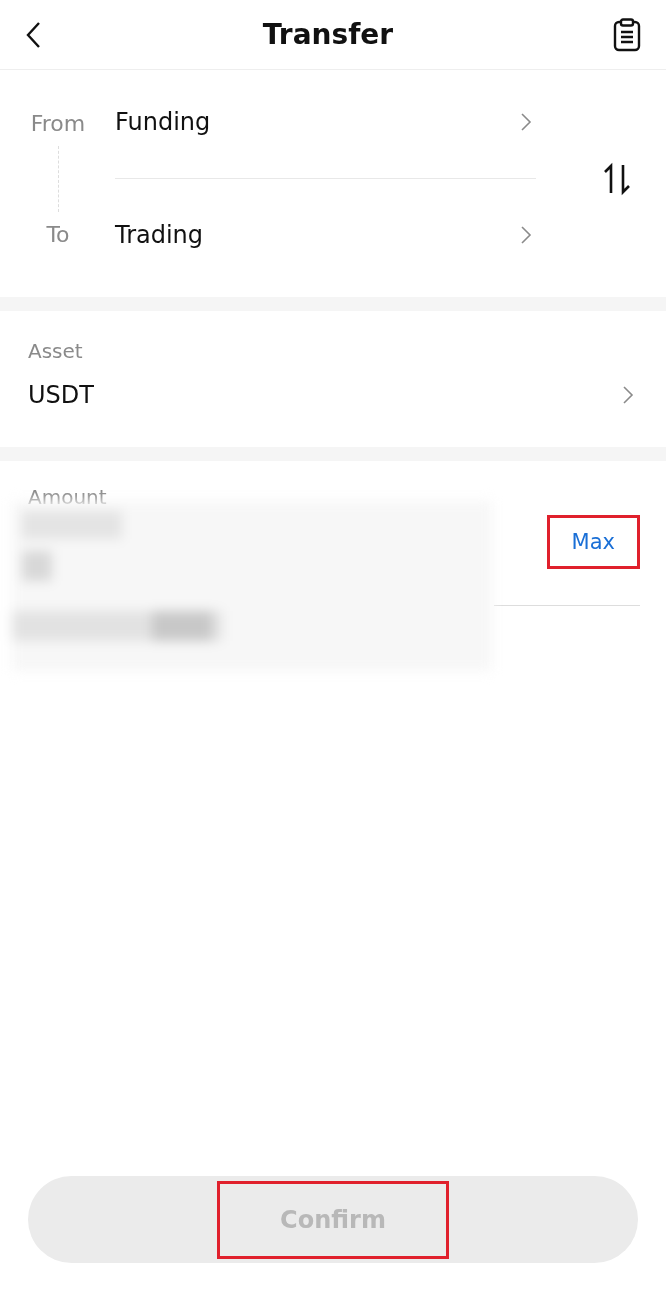 The height and width of the screenshot is (1297, 666). What do you see at coordinates (58, 123) in the screenshot?
I see `from-label: From` at bounding box center [58, 123].